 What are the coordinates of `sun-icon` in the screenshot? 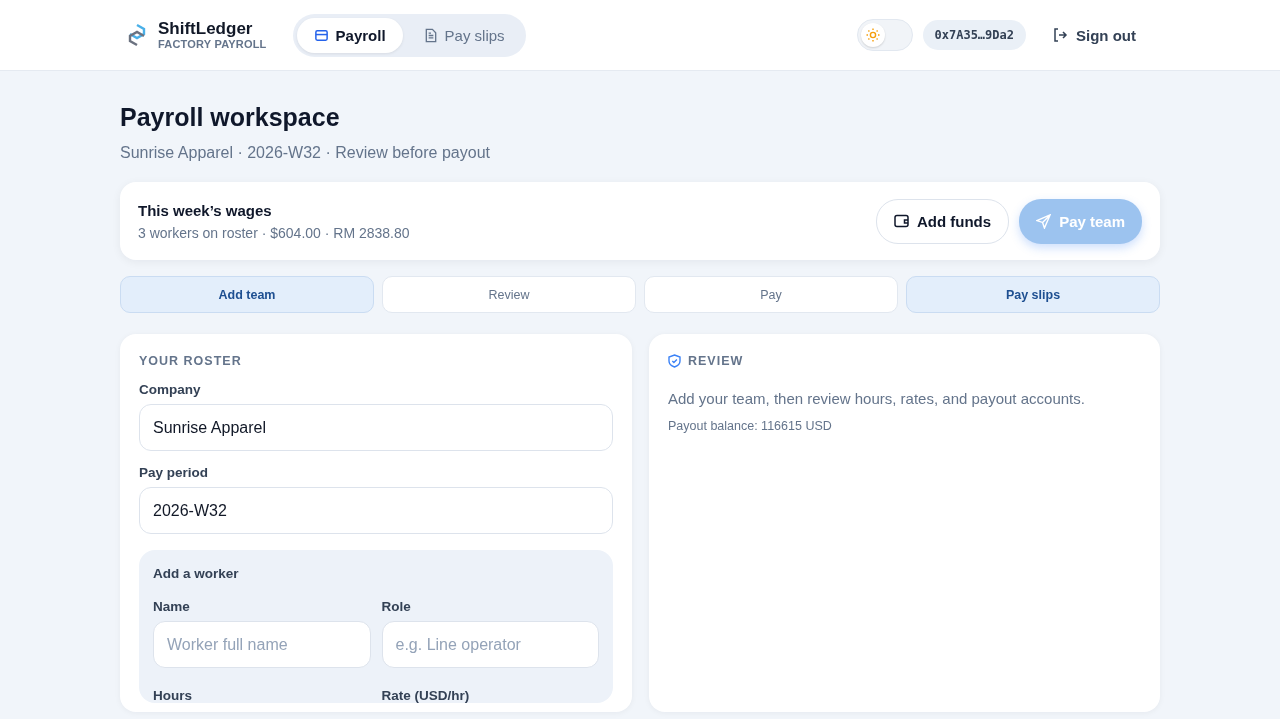 It's located at (872, 35).